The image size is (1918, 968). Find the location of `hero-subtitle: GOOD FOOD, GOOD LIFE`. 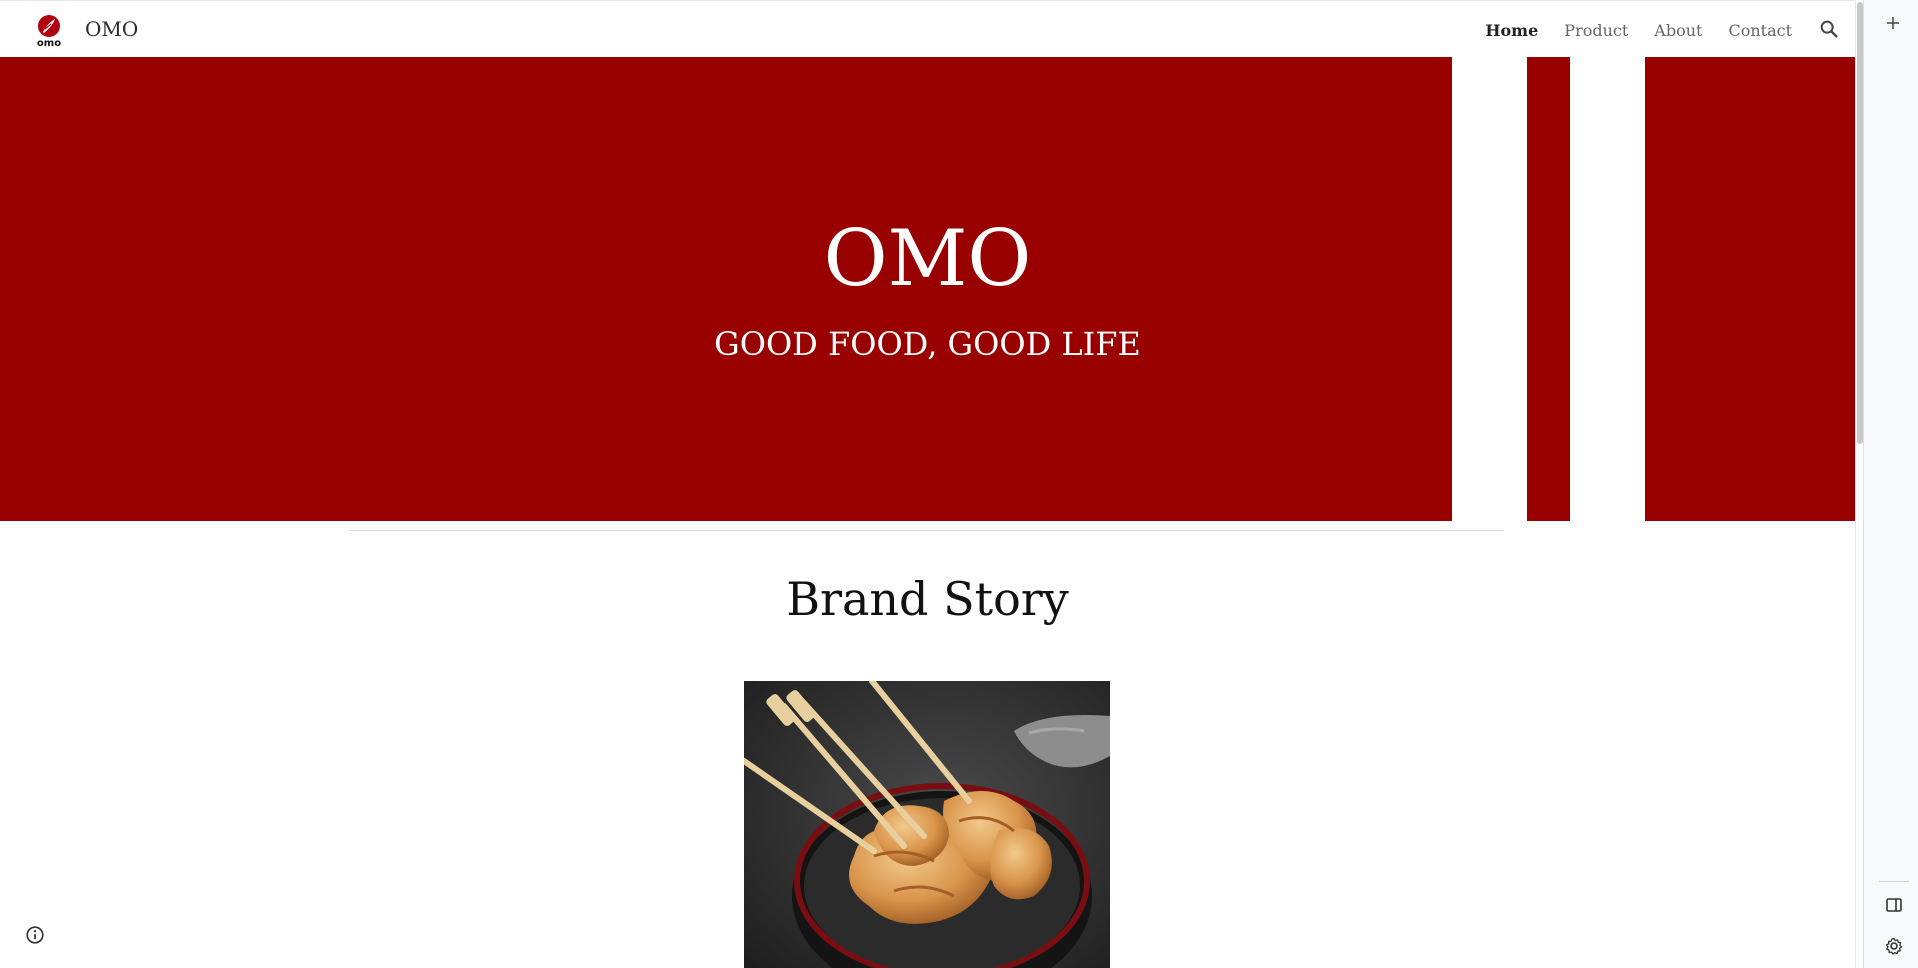

hero-subtitle: GOOD FOOD, GOOD LIFE is located at coordinates (927, 344).